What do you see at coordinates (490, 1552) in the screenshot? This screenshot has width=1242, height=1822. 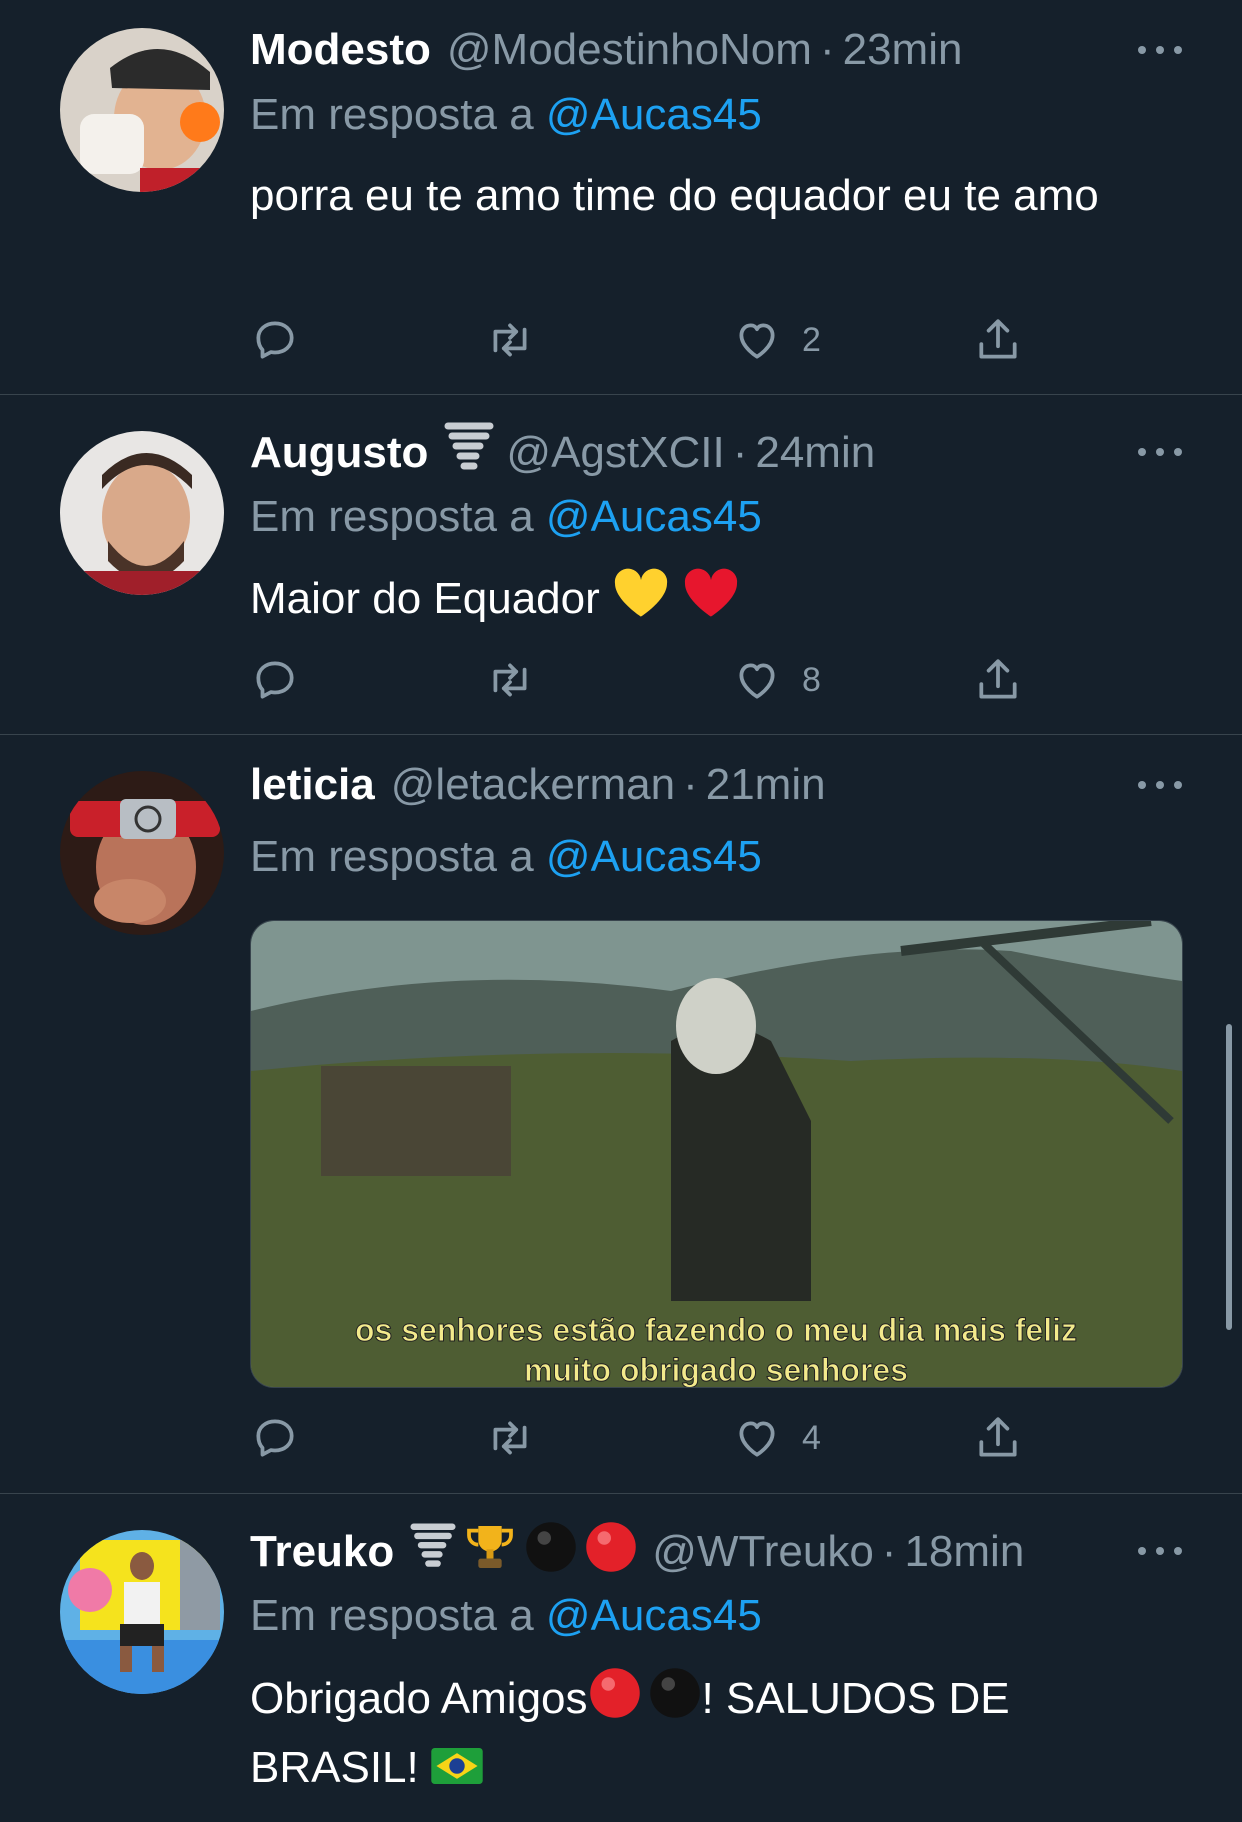 I see `trophy-icon` at bounding box center [490, 1552].